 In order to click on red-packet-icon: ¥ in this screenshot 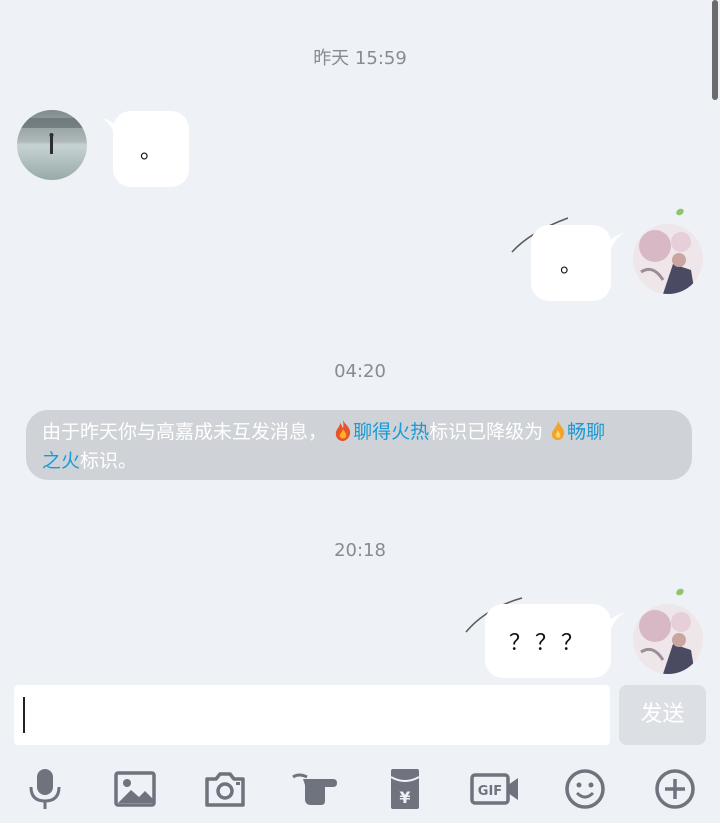, I will do `click(405, 789)`.